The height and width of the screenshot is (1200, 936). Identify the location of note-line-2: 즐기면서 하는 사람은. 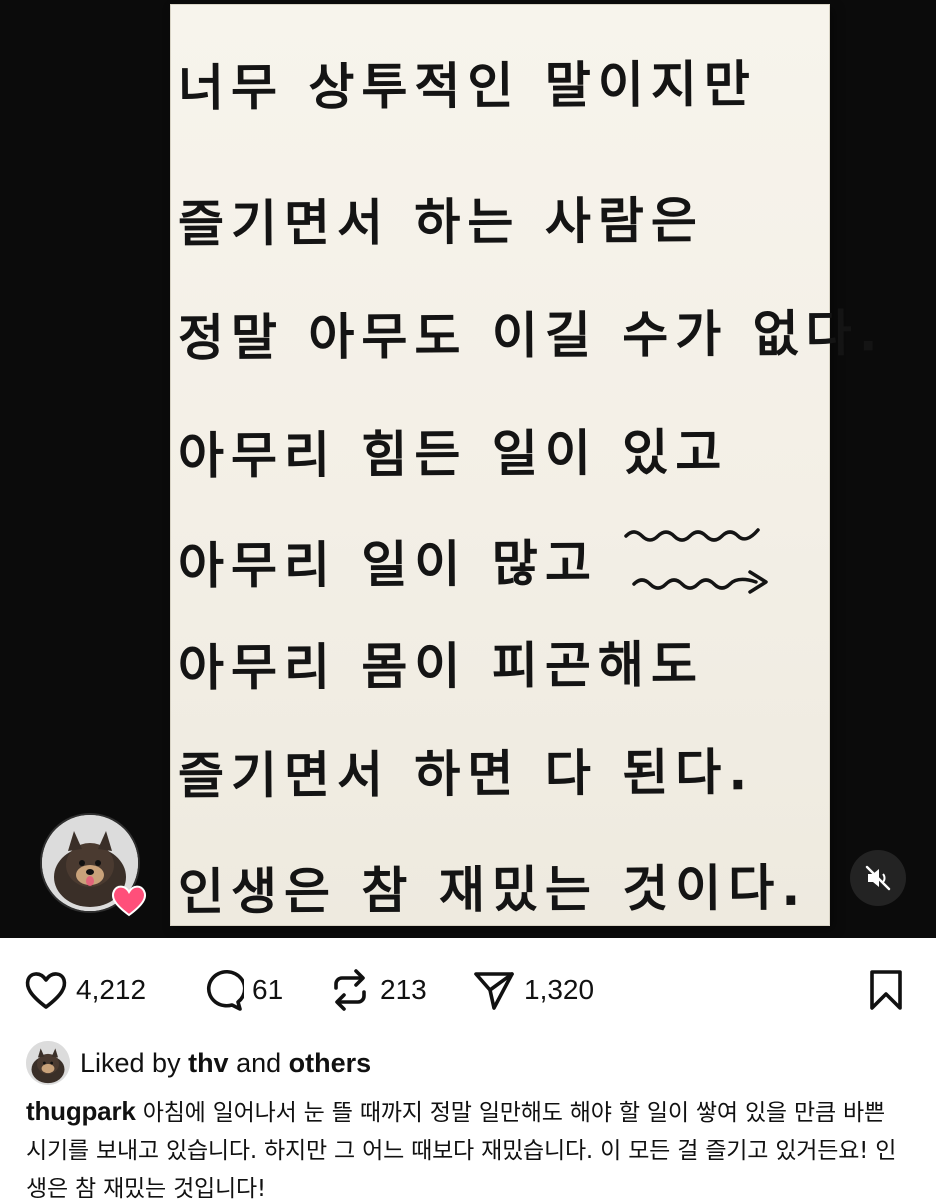
(441, 222).